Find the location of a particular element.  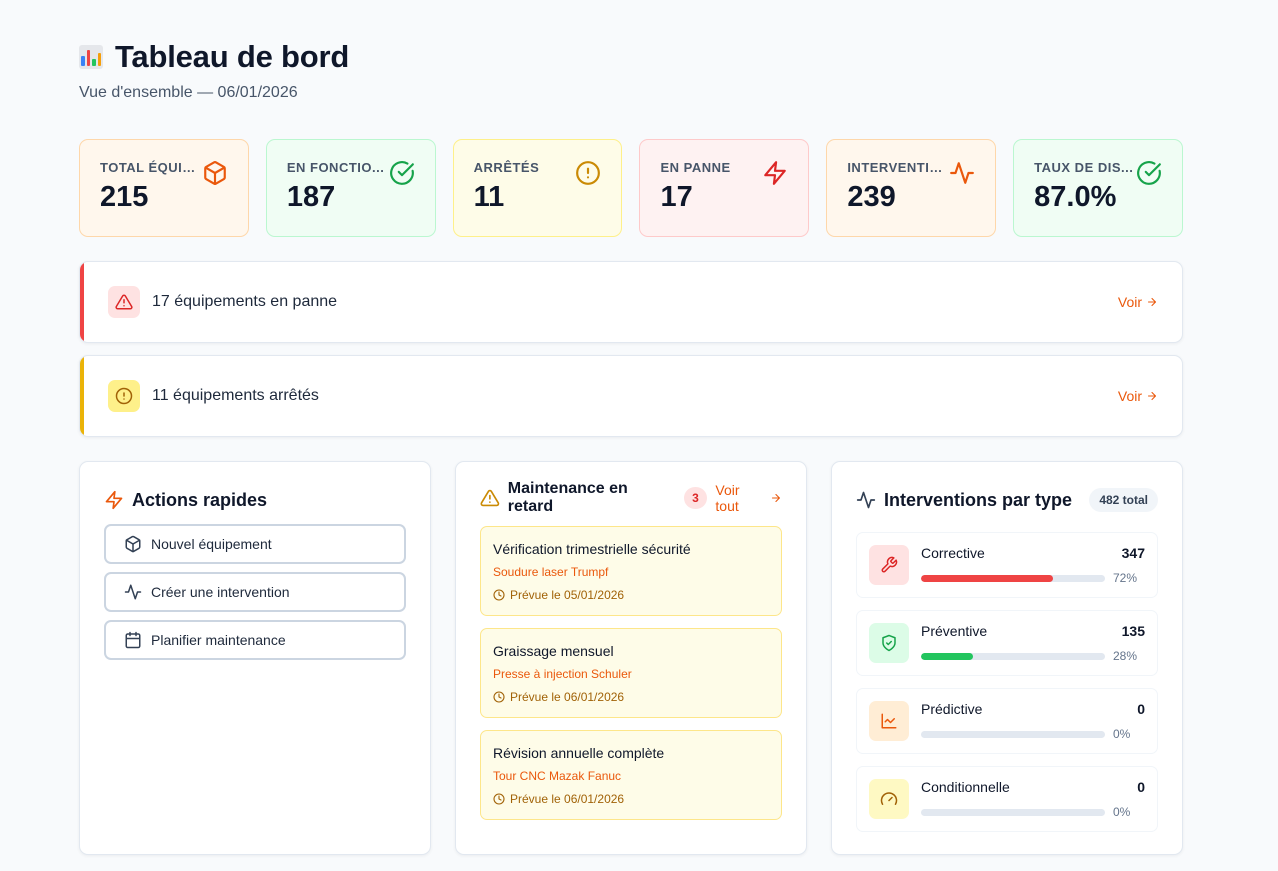

panel-title: Interventions par type is located at coordinates (978, 499).